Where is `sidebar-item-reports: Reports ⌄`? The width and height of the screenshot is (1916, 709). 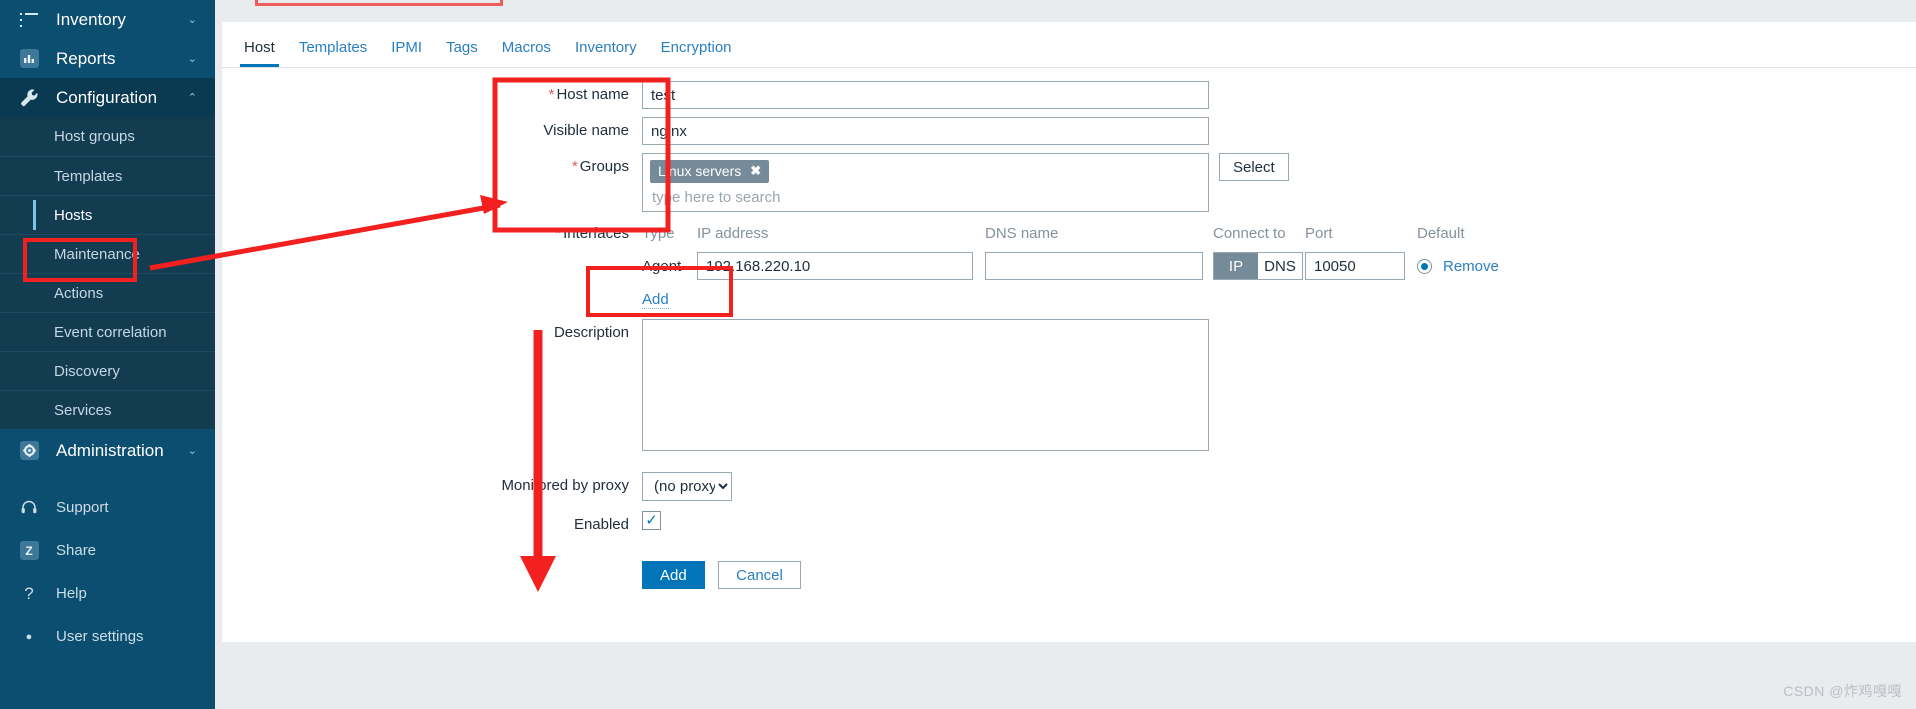 sidebar-item-reports: Reports ⌄ is located at coordinates (107, 58).